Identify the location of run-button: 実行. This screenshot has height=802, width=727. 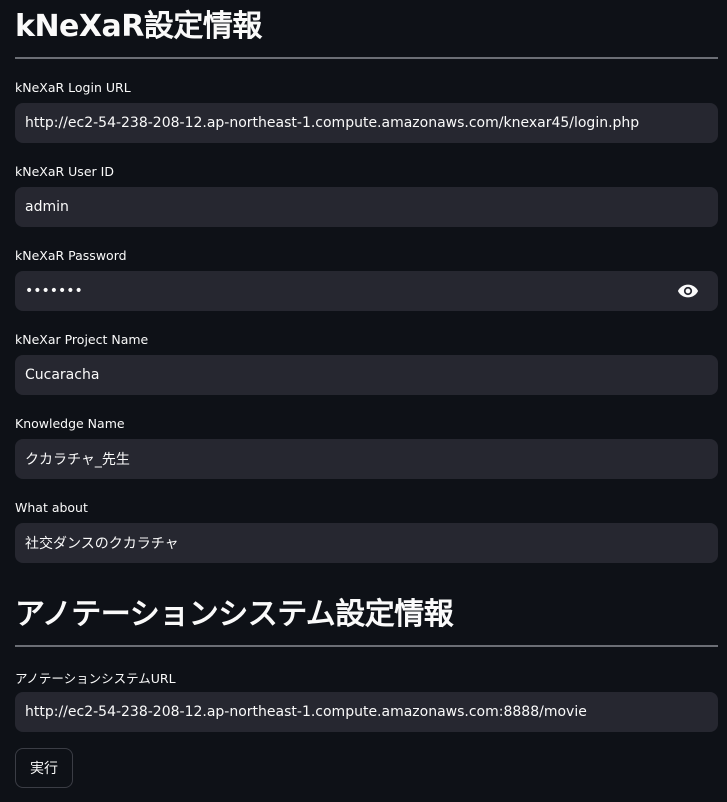
(44, 768).